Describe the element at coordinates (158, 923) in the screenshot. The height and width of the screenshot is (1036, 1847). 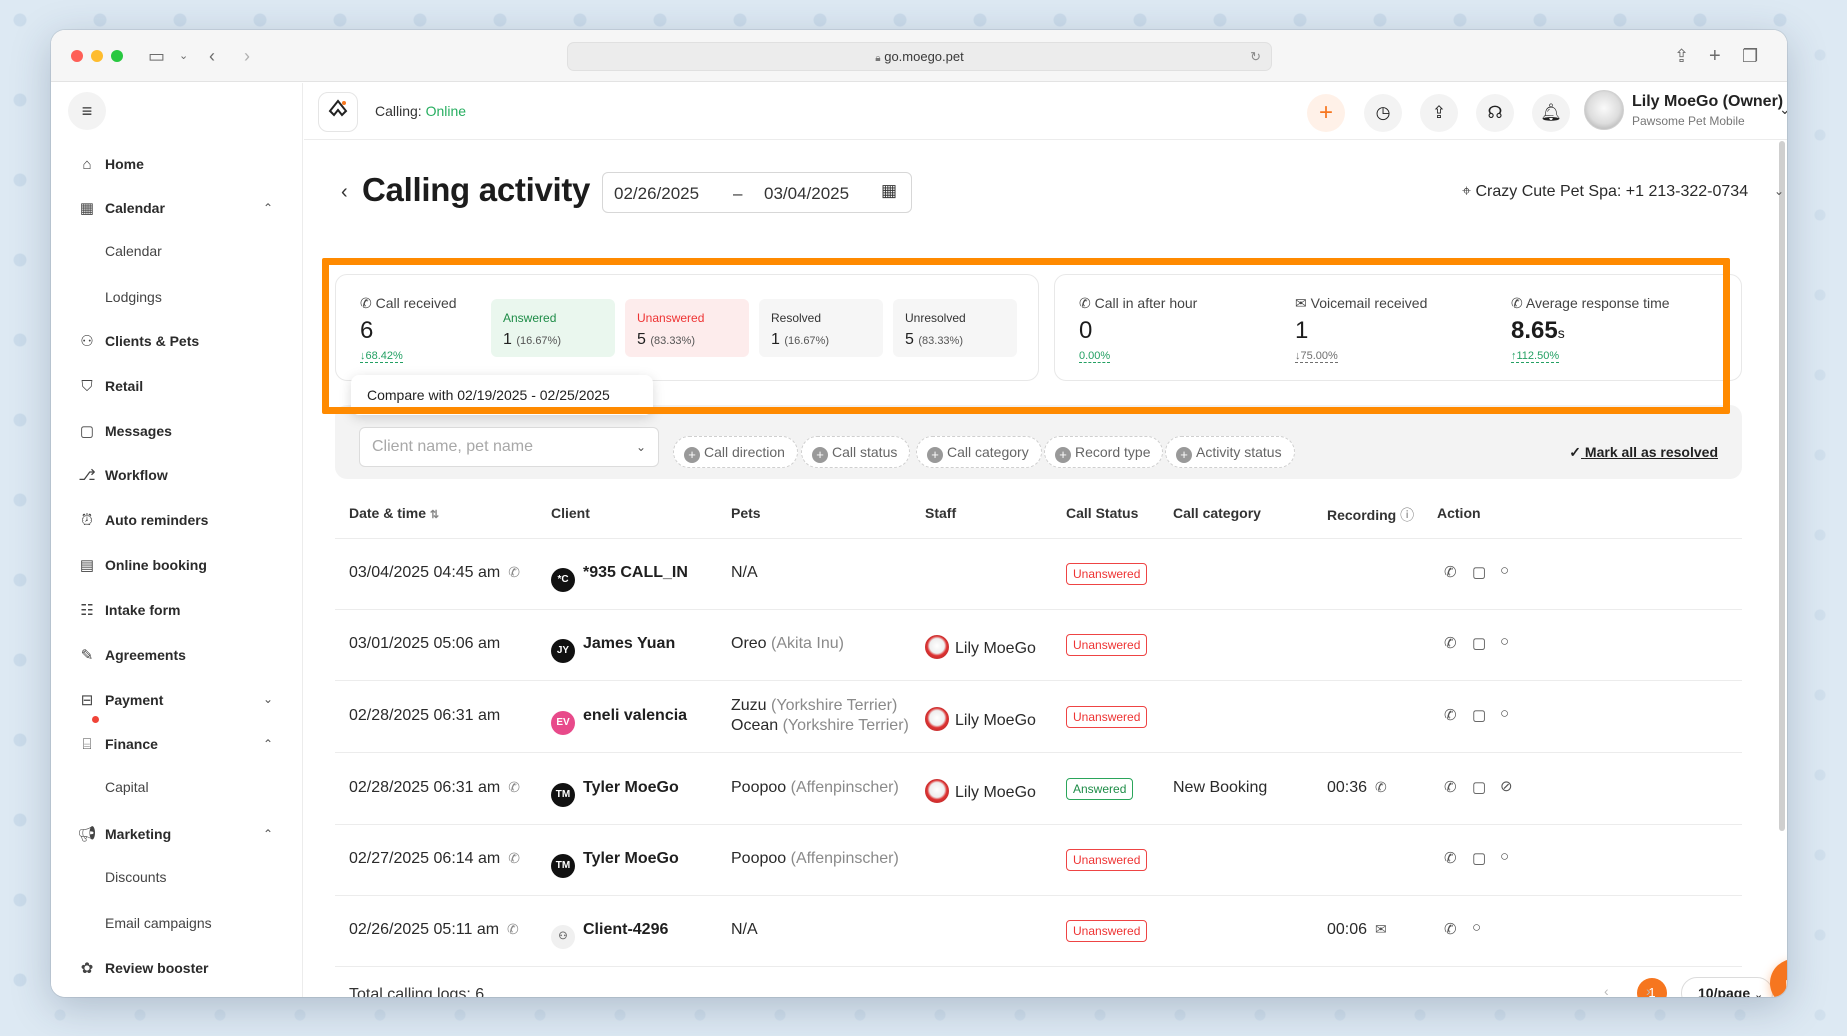
I see `sidebar-subitem-email-campaigns: Email campaigns` at that location.